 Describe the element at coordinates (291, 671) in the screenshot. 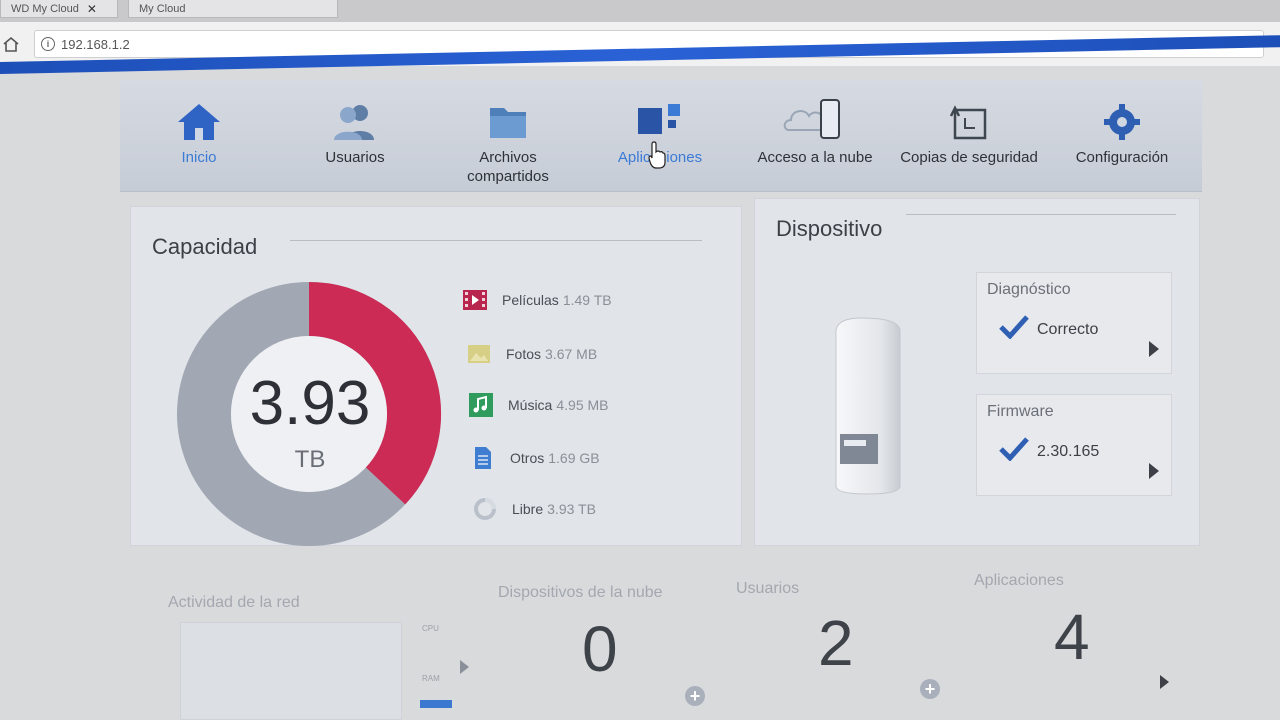

I see `network-activity-chart` at that location.